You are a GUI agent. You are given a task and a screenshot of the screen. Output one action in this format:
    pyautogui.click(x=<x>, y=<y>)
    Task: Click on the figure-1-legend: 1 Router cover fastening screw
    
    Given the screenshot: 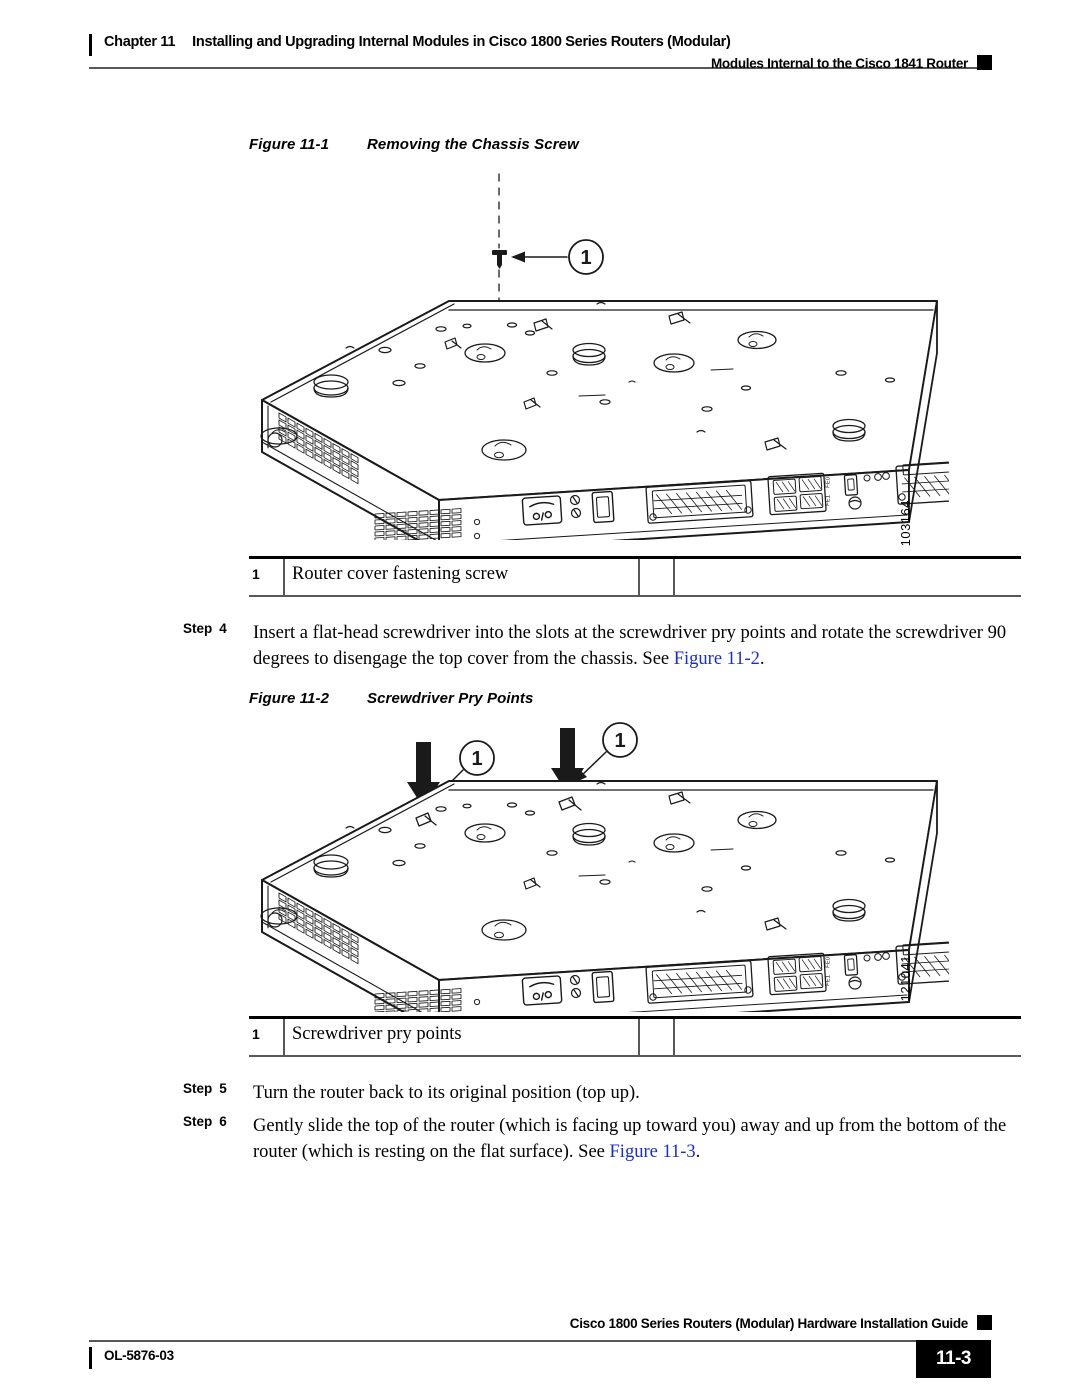 What is the action you would take?
    pyautogui.click(x=635, y=576)
    